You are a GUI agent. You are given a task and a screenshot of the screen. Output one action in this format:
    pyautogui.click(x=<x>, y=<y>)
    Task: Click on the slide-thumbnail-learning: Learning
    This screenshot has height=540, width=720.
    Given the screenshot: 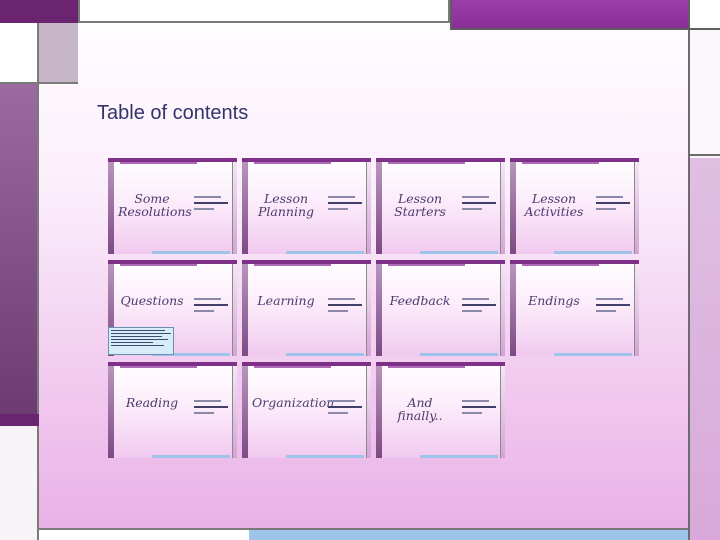 What is the action you would take?
    pyautogui.click(x=306, y=308)
    